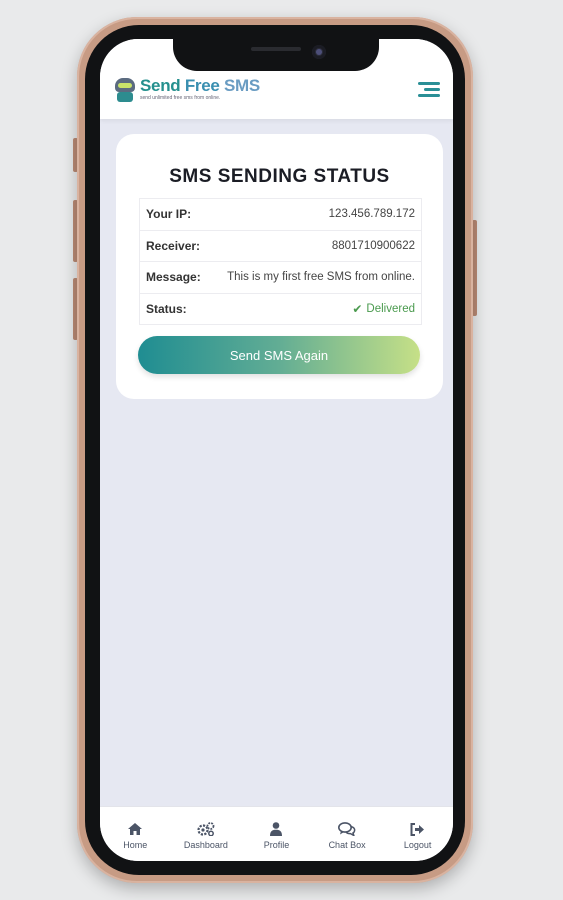 The height and width of the screenshot is (900, 563). I want to click on bottom-nav: Home Dashboard Profile Chat Box Logout, so click(276, 833).